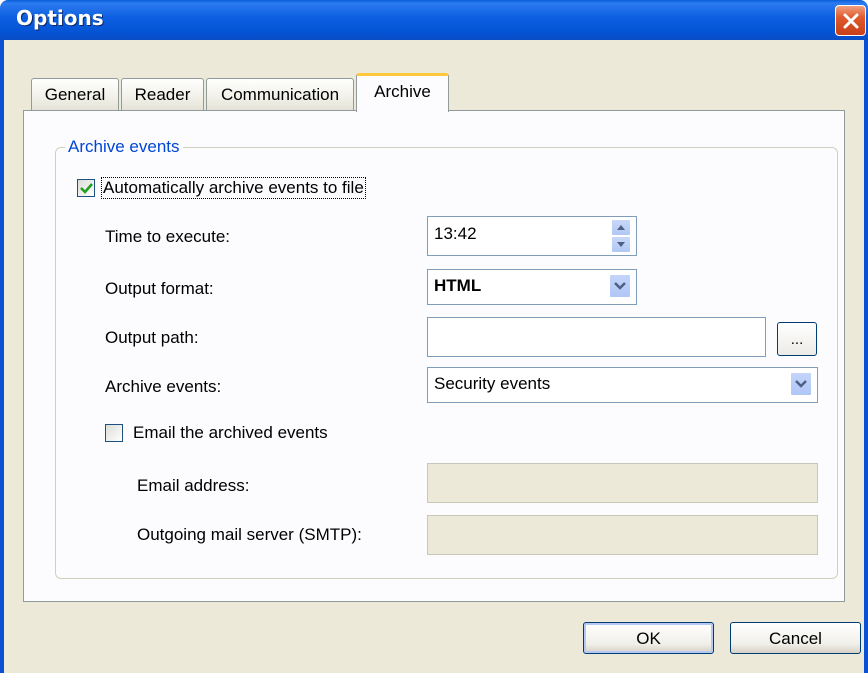  I want to click on arrow-up-icon, so click(621, 227).